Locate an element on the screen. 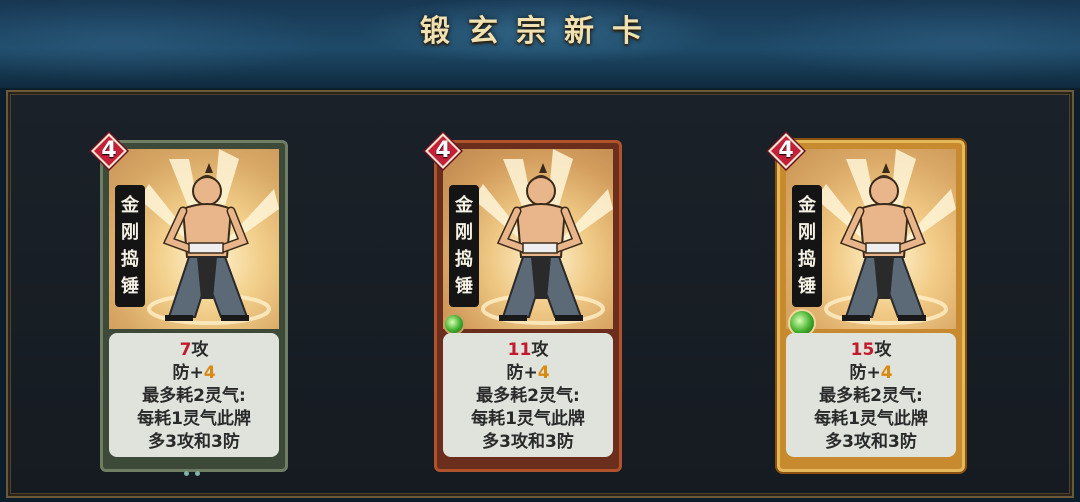  spirit-gem-icon is located at coordinates (454, 324).